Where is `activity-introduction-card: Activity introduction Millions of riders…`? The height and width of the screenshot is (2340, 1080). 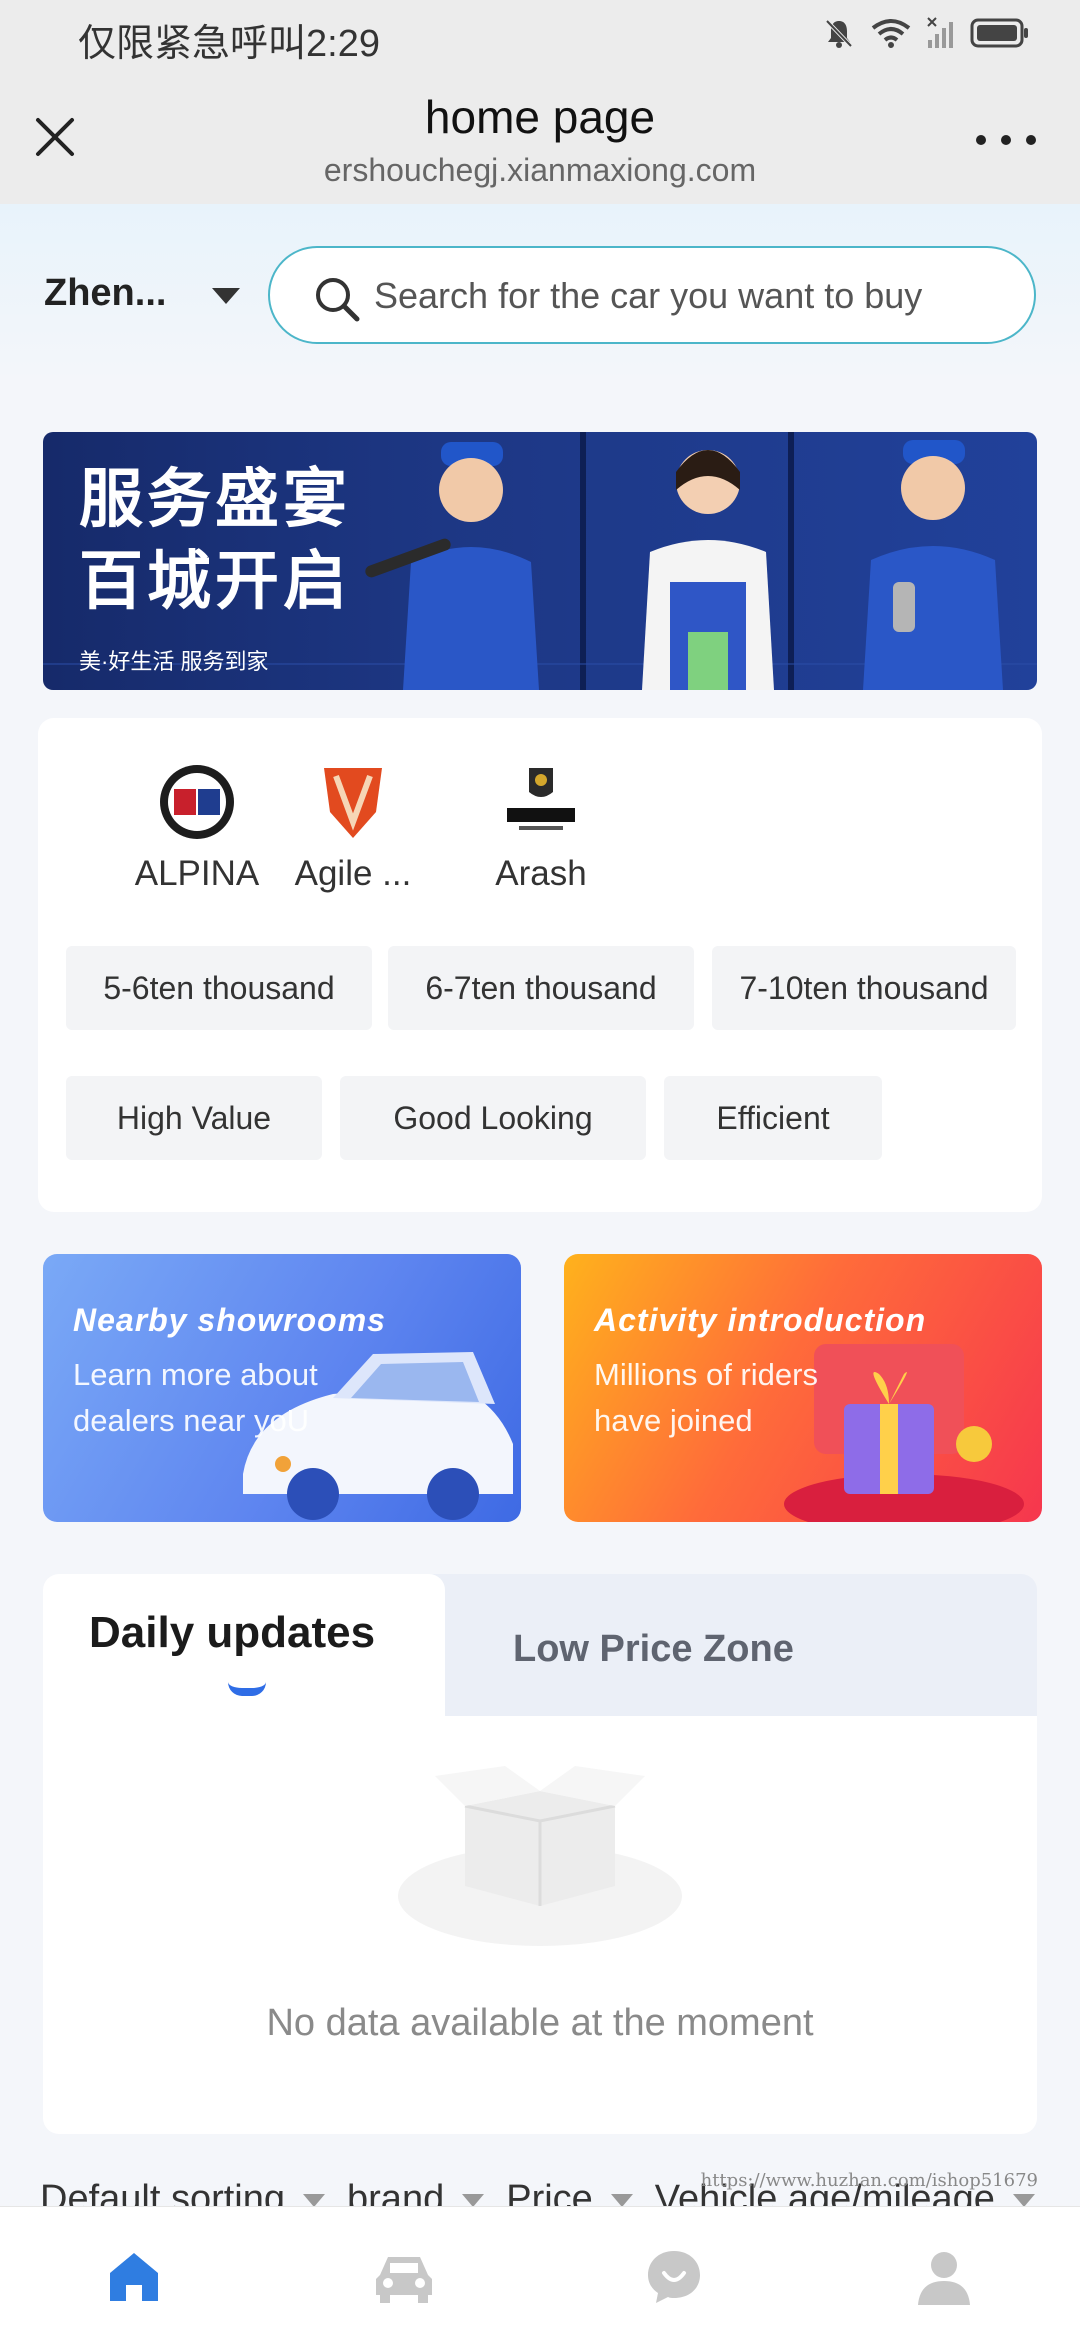 activity-introduction-card: Activity introduction Millions of riders… is located at coordinates (803, 1388).